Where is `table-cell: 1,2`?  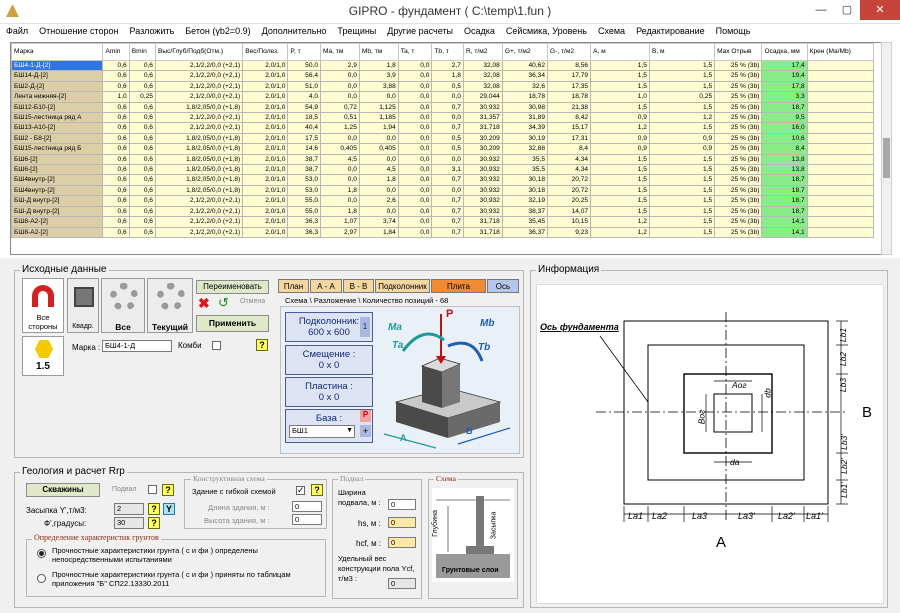 table-cell: 1,2 is located at coordinates (620, 128).